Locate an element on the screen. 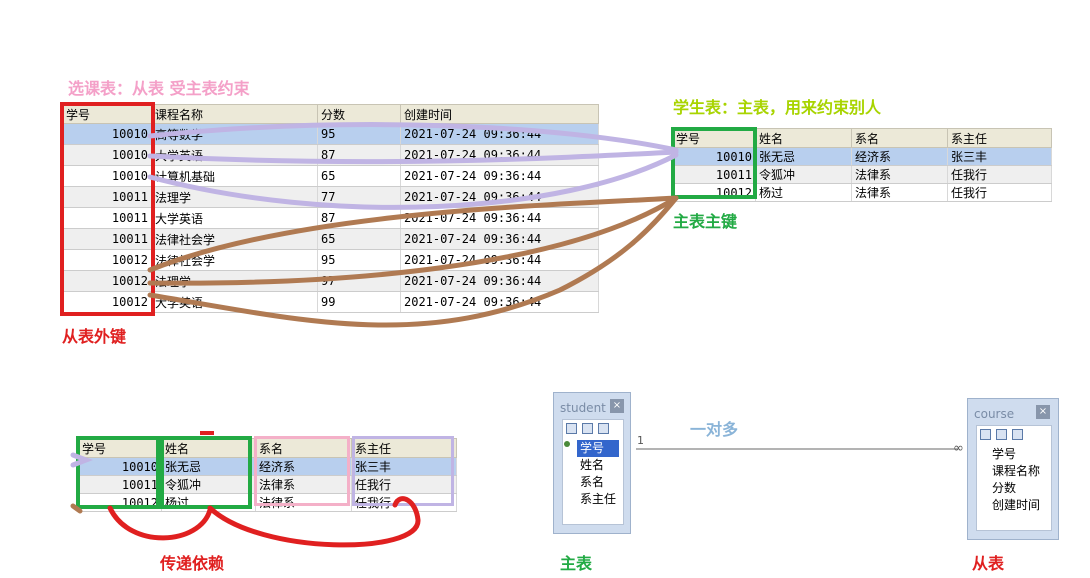 The image size is (1090, 578). column-header: 系主任 is located at coordinates (999, 138).